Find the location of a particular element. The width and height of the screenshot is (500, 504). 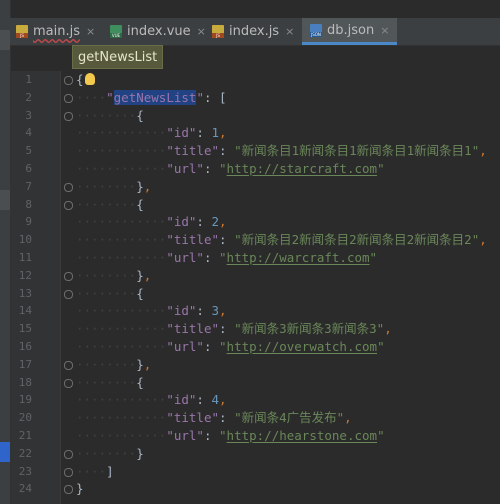

gutter-separator is located at coordinates (60, 287).